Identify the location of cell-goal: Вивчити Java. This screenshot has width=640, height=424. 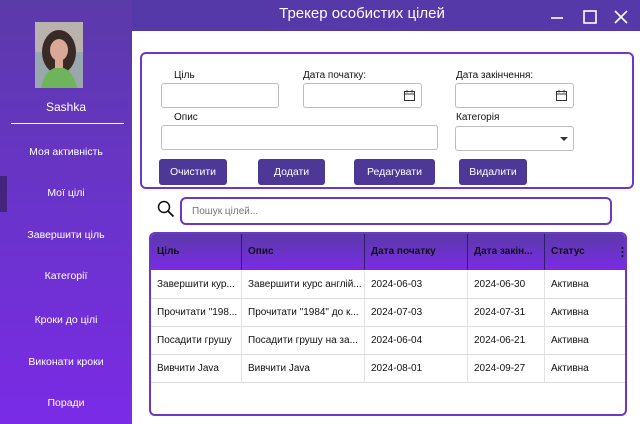
(196, 369).